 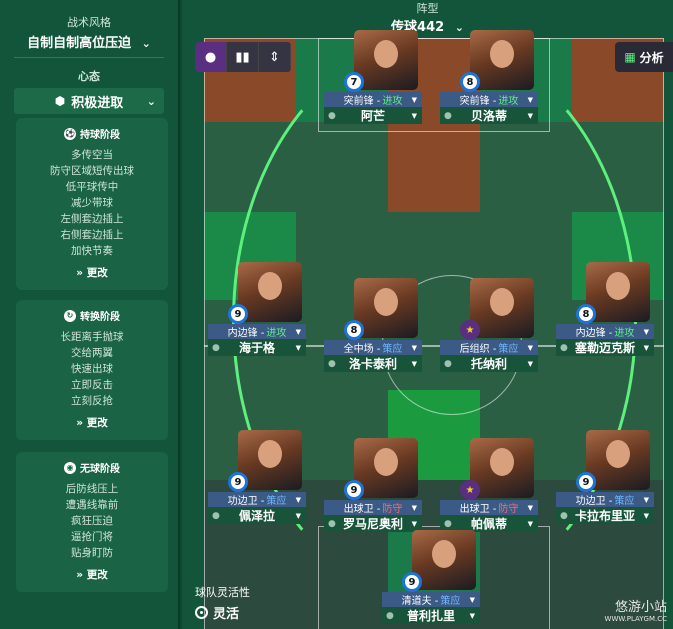 I want to click on player-card-dcl: 9 出球卫 - 防守 ▼ ● 罗马尼奥利 ▼, so click(x=373, y=485).